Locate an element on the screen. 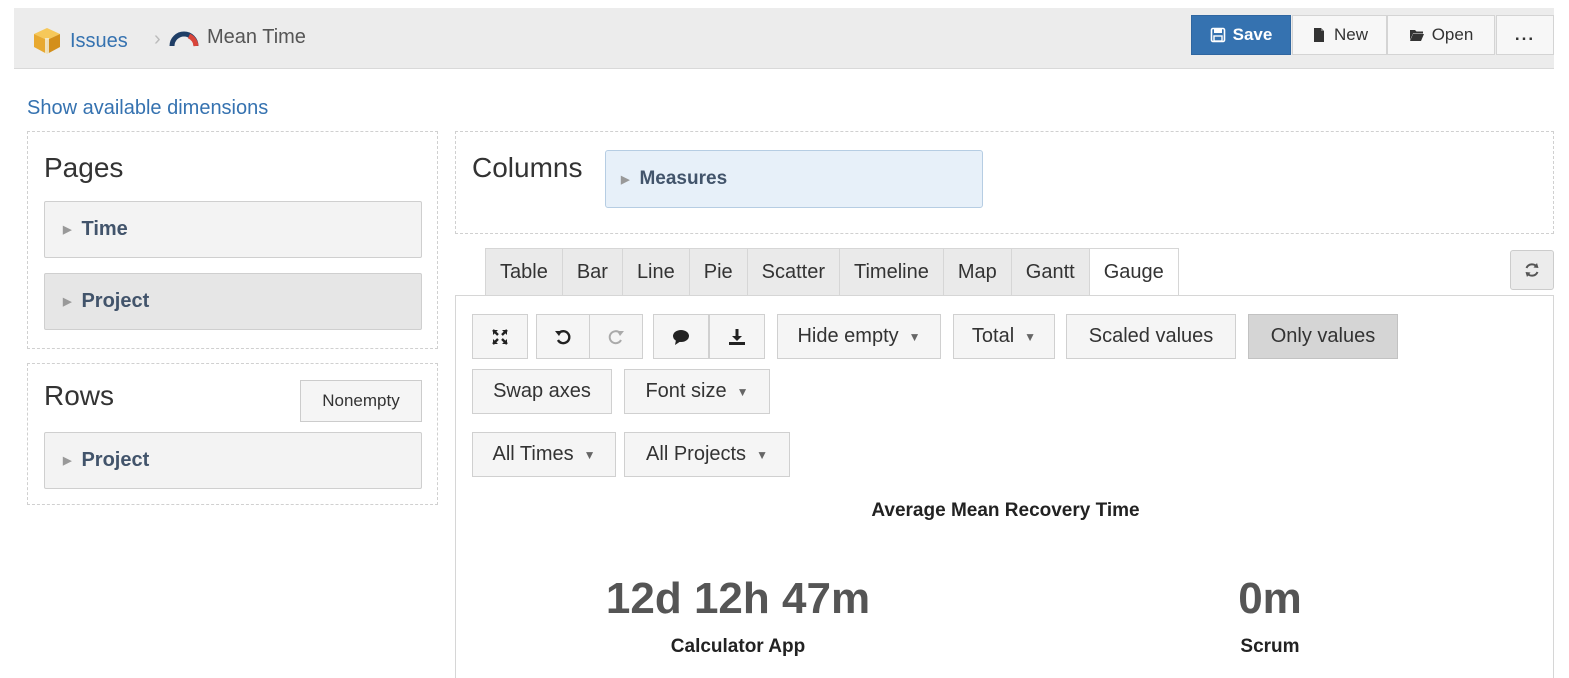  hide-empty-dropdown: Hide empty ▼ is located at coordinates (859, 336).